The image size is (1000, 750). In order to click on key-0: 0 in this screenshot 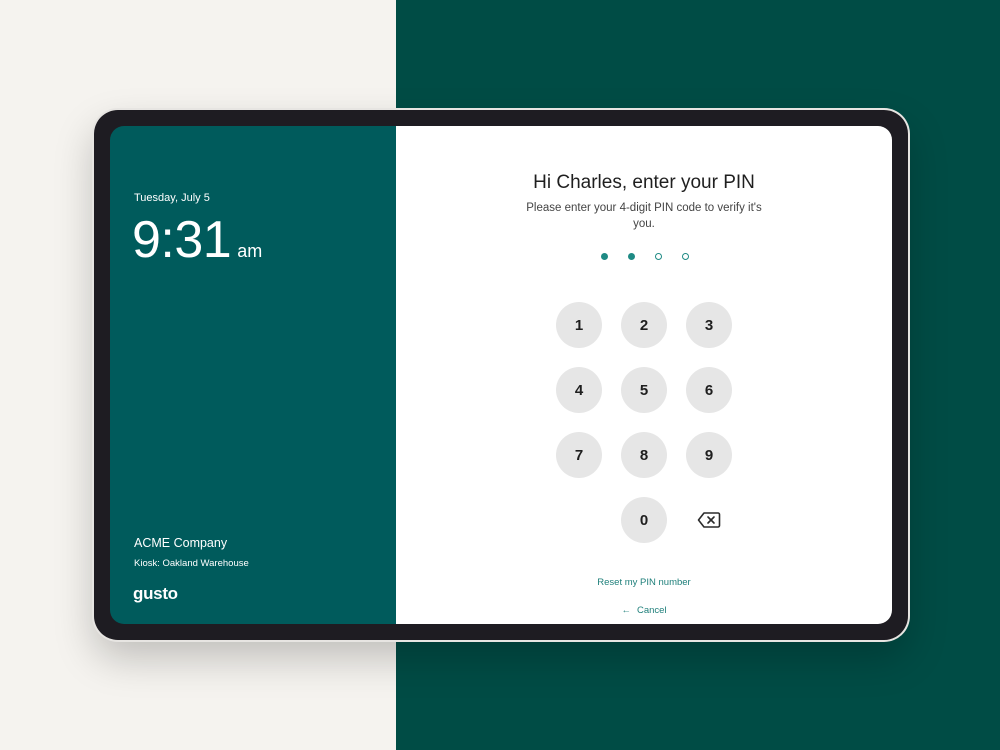, I will do `click(644, 520)`.